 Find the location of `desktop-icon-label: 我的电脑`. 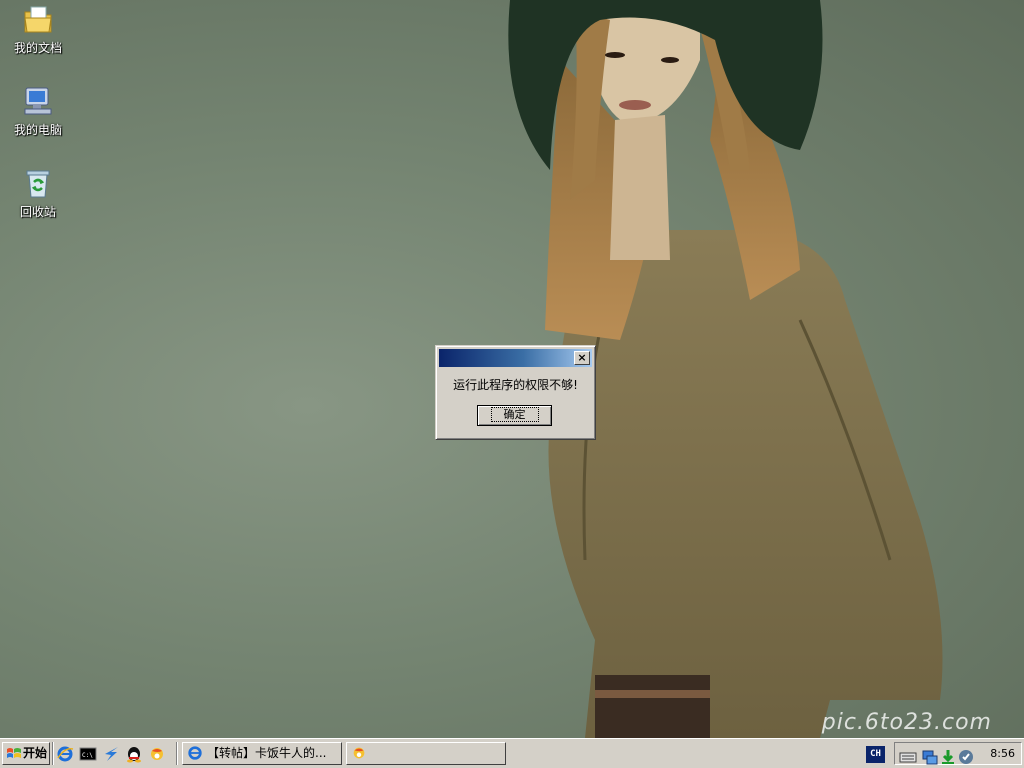

desktop-icon-label: 我的电脑 is located at coordinates (37, 130).